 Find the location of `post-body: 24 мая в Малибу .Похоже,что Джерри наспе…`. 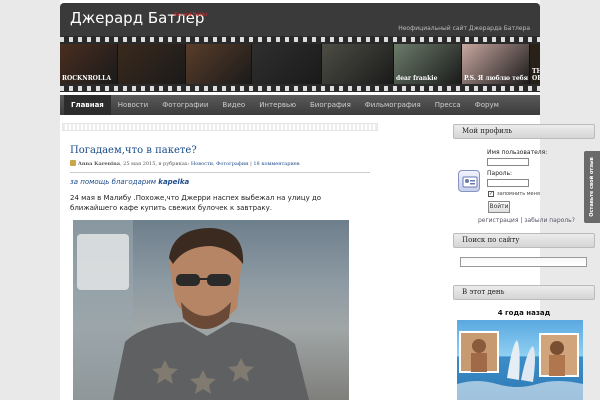

post-body: 24 мая в Малибу .Похоже,что Джерри наспе… is located at coordinates (196, 203).